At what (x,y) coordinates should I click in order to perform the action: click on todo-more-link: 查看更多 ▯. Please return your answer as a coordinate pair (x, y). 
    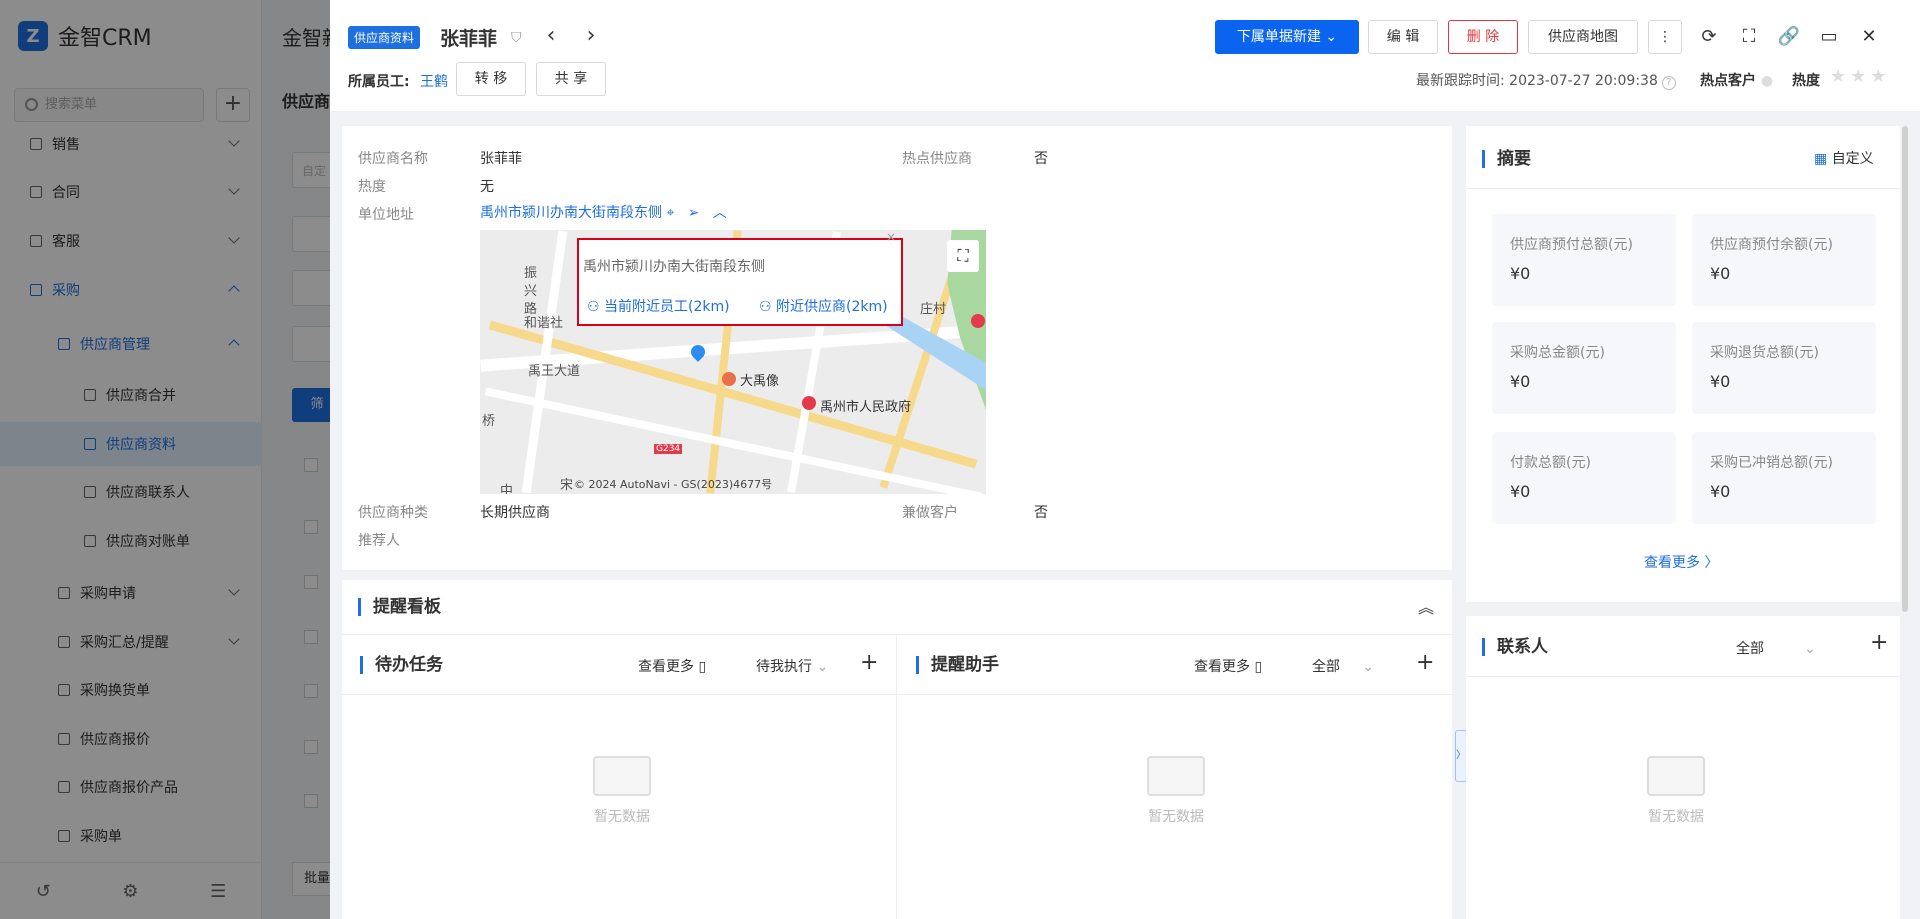
    Looking at the image, I should click on (672, 666).